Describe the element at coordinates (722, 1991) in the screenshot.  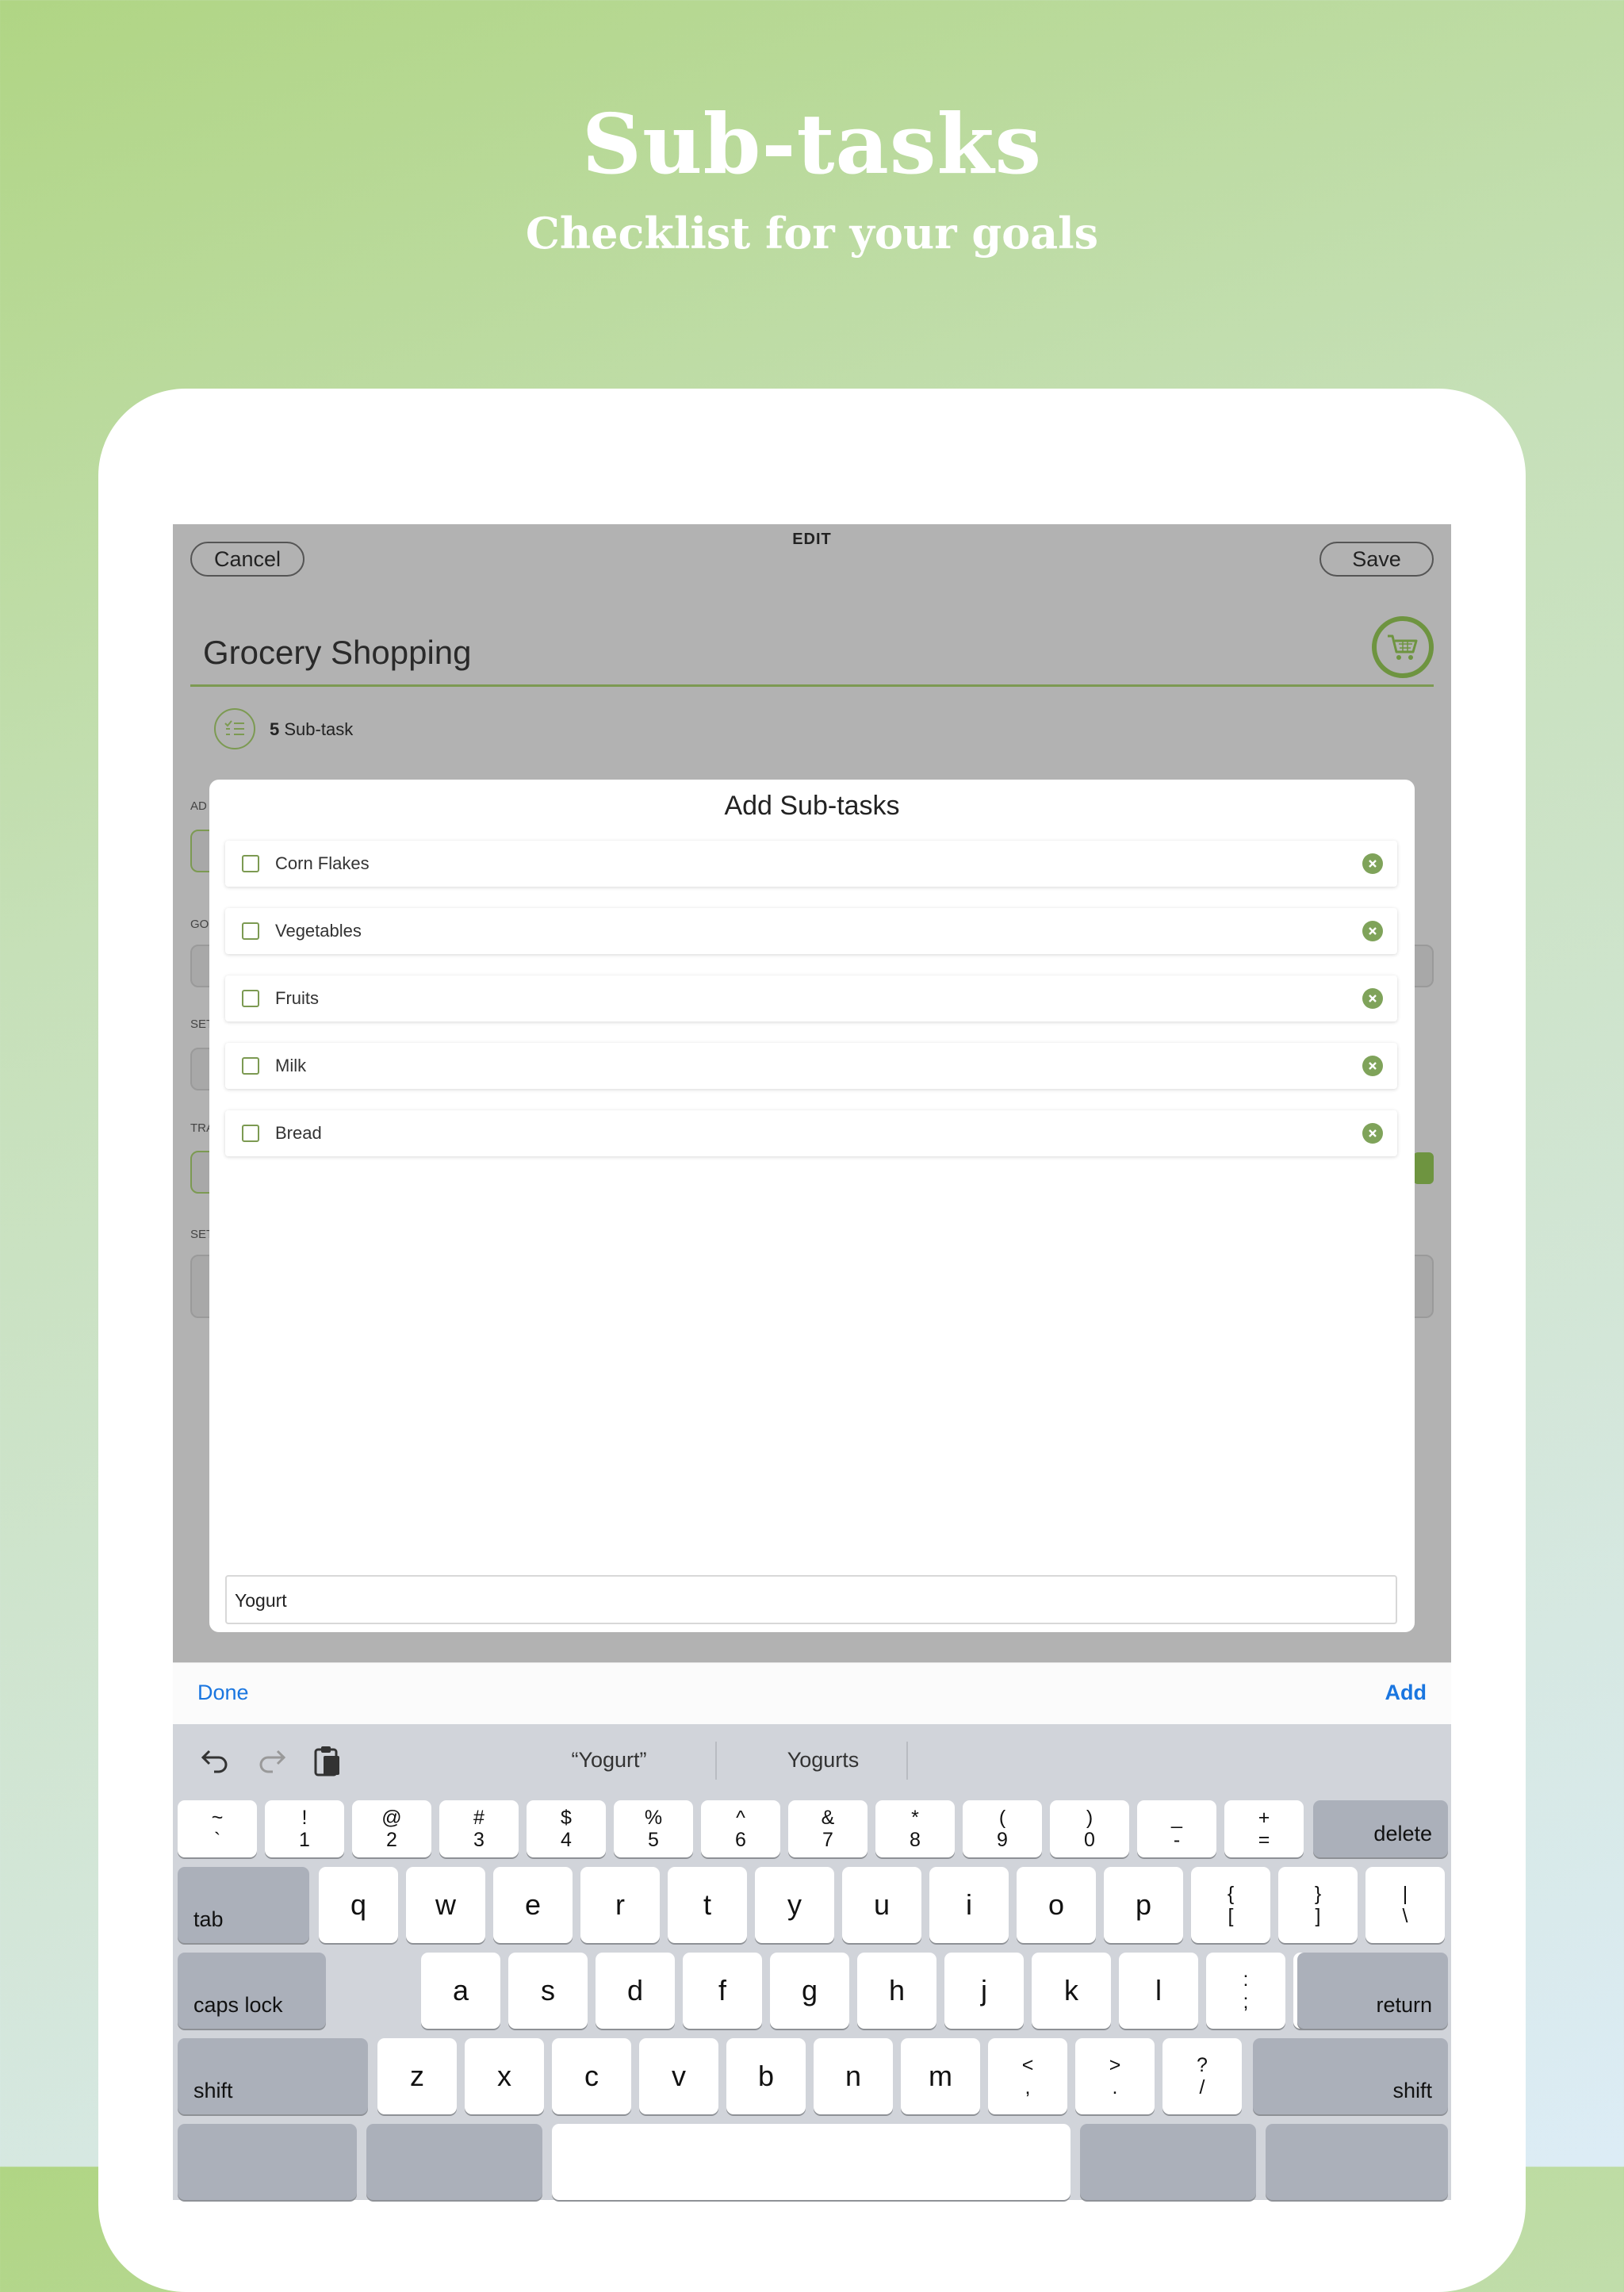
I see `key: f` at that location.